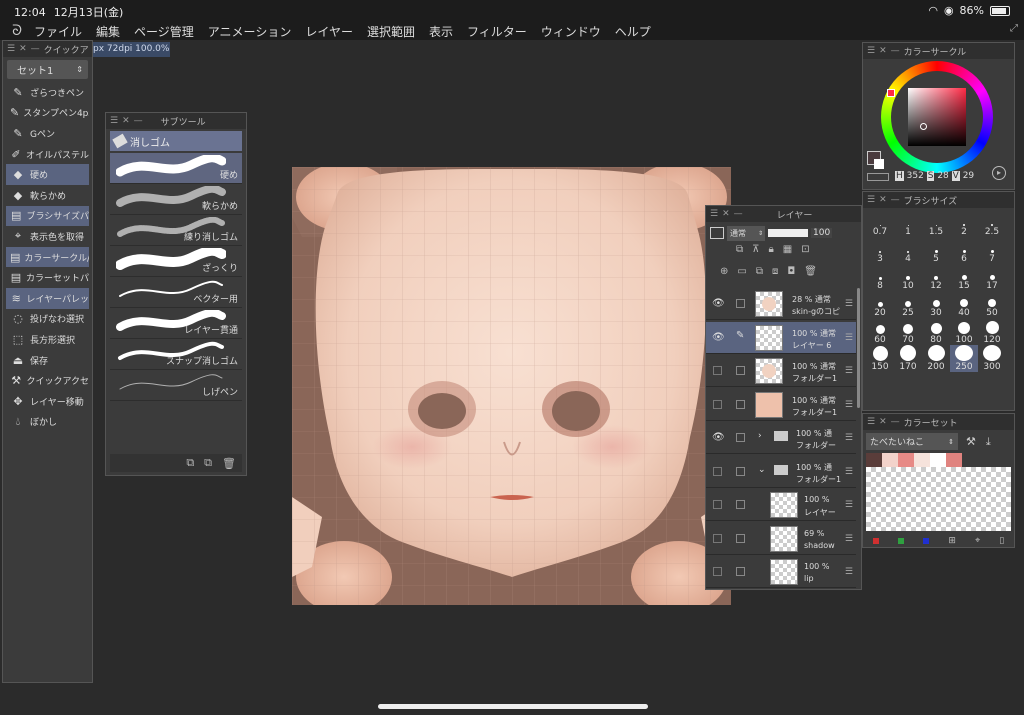 The width and height of the screenshot is (1024, 715). What do you see at coordinates (47, 319) in the screenshot?
I see `quick-item: ◌ 投げなわ選択` at bounding box center [47, 319].